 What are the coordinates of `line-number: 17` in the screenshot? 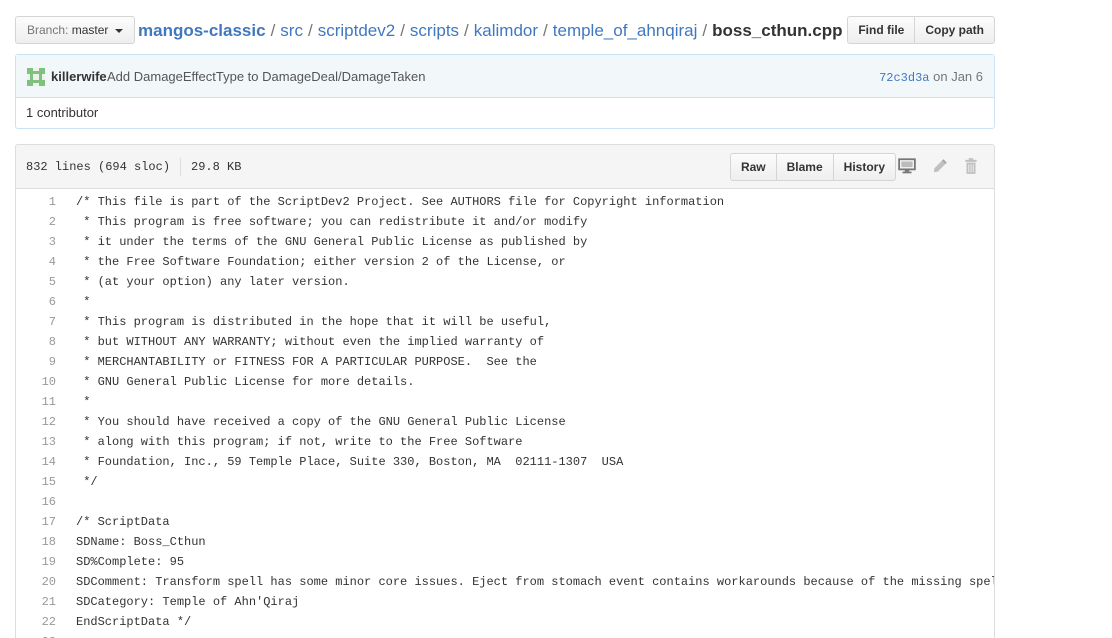 It's located at (41, 522).